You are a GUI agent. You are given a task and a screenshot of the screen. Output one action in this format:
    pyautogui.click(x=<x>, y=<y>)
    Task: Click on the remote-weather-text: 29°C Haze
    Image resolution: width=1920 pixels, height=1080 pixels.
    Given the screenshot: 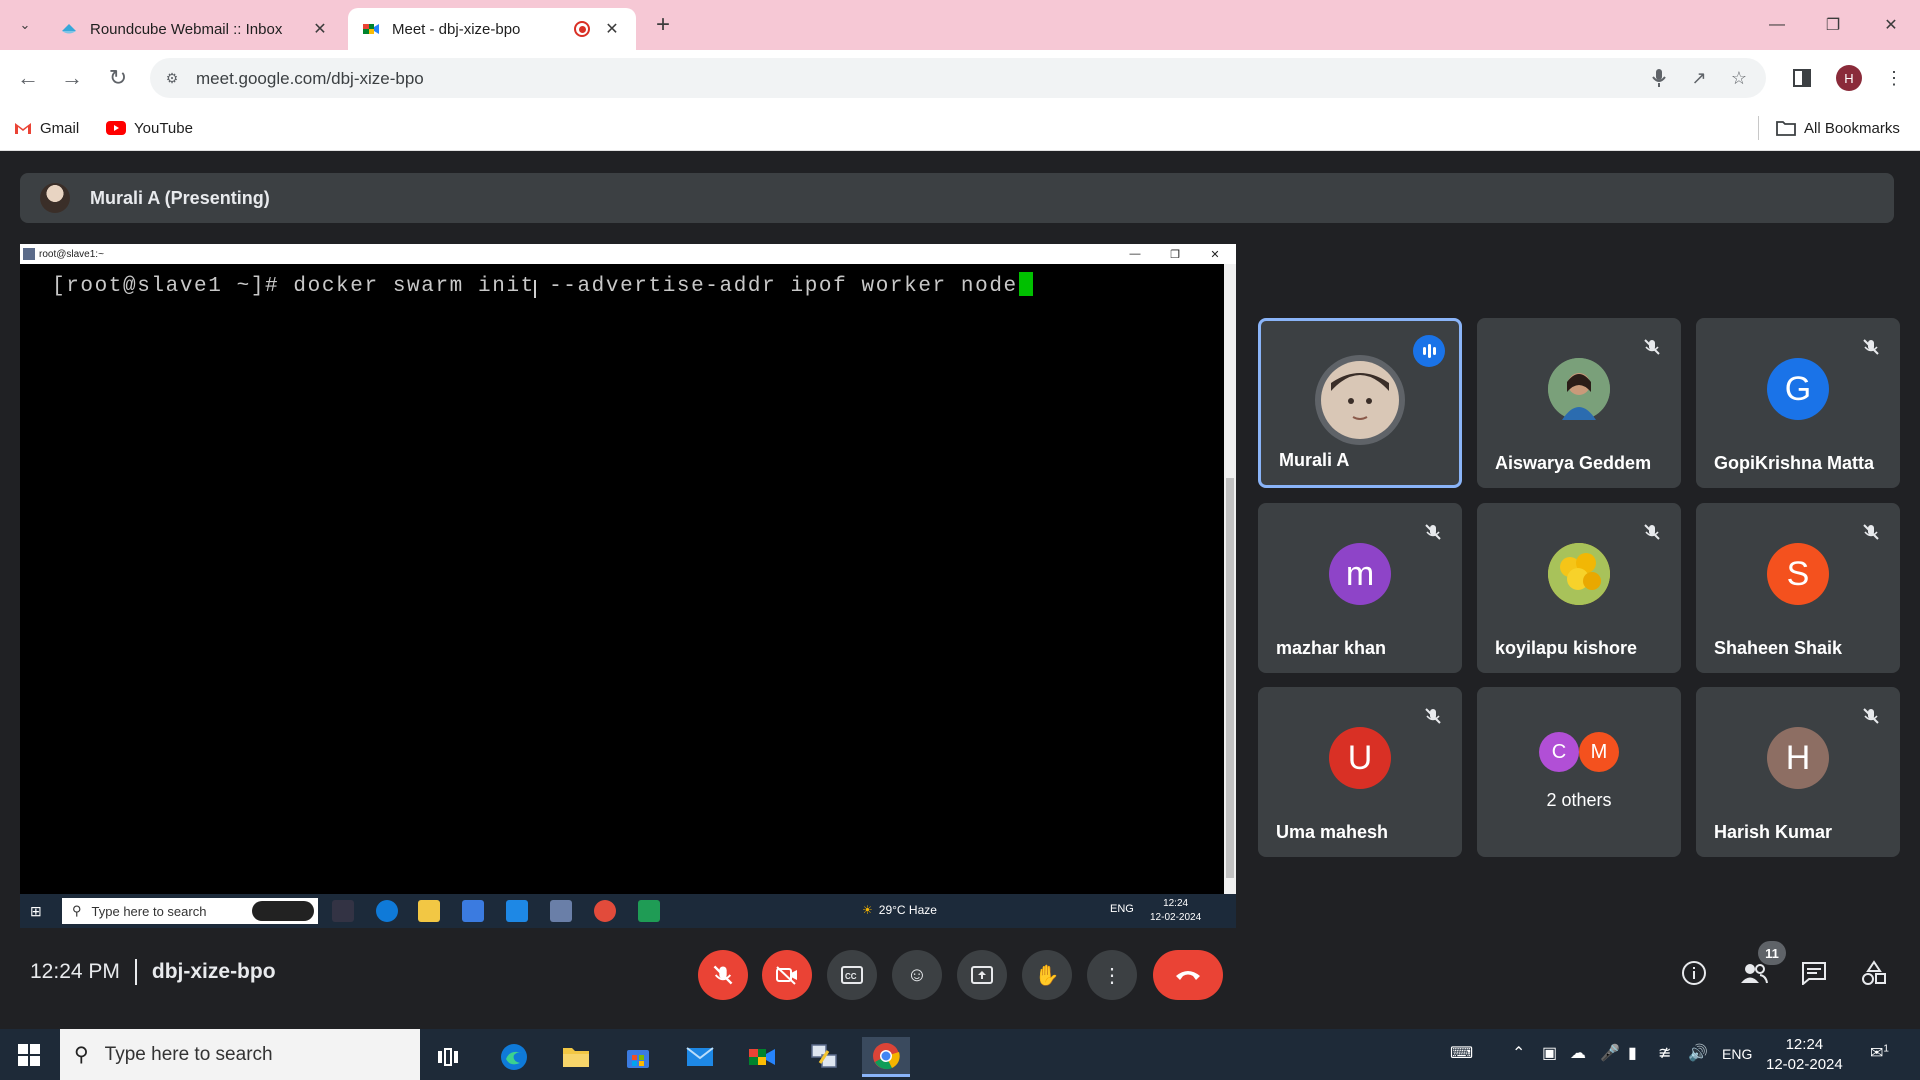 What is the action you would take?
    pyautogui.click(x=907, y=910)
    